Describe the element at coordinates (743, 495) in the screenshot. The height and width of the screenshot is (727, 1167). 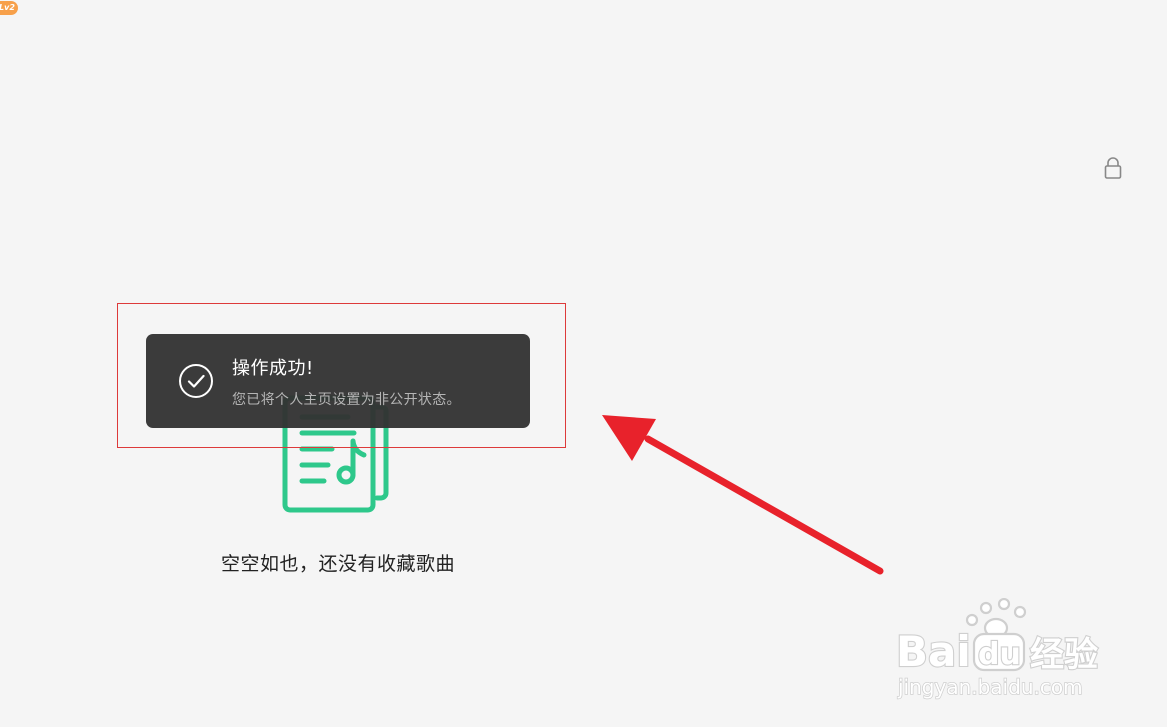
I see `annotation-arrow-icon` at that location.